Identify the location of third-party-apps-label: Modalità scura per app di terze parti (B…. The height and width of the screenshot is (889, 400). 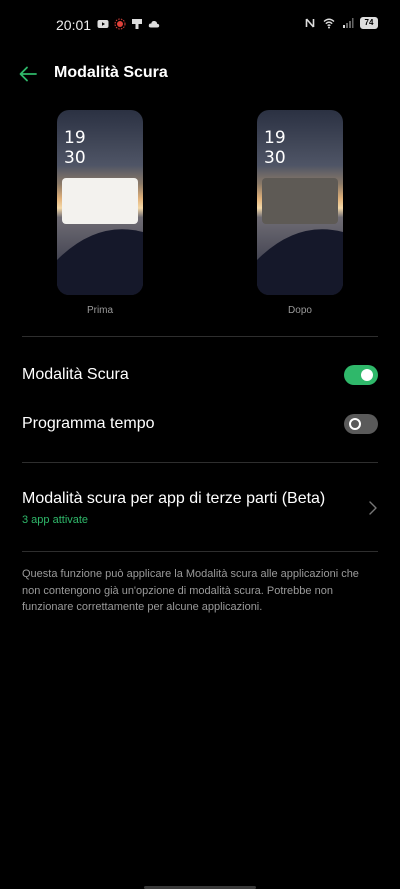
(174, 498).